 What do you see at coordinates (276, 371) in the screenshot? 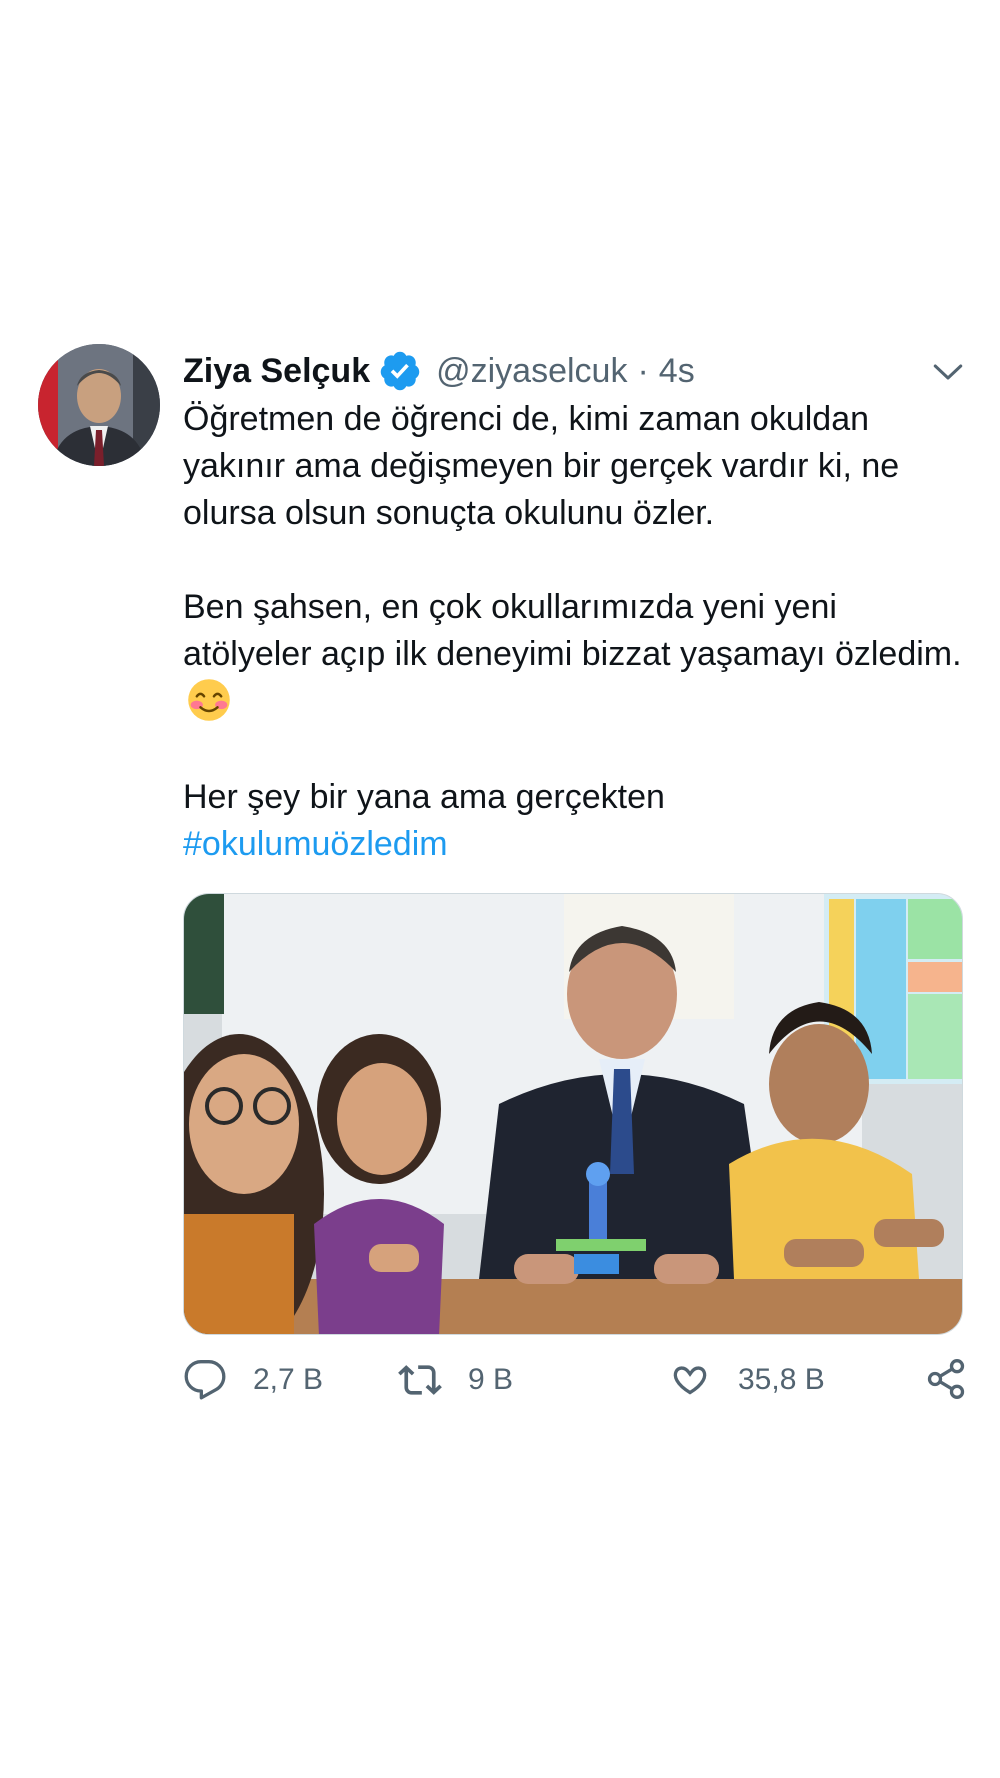
I see `author-name: Ziya Selçuk` at bounding box center [276, 371].